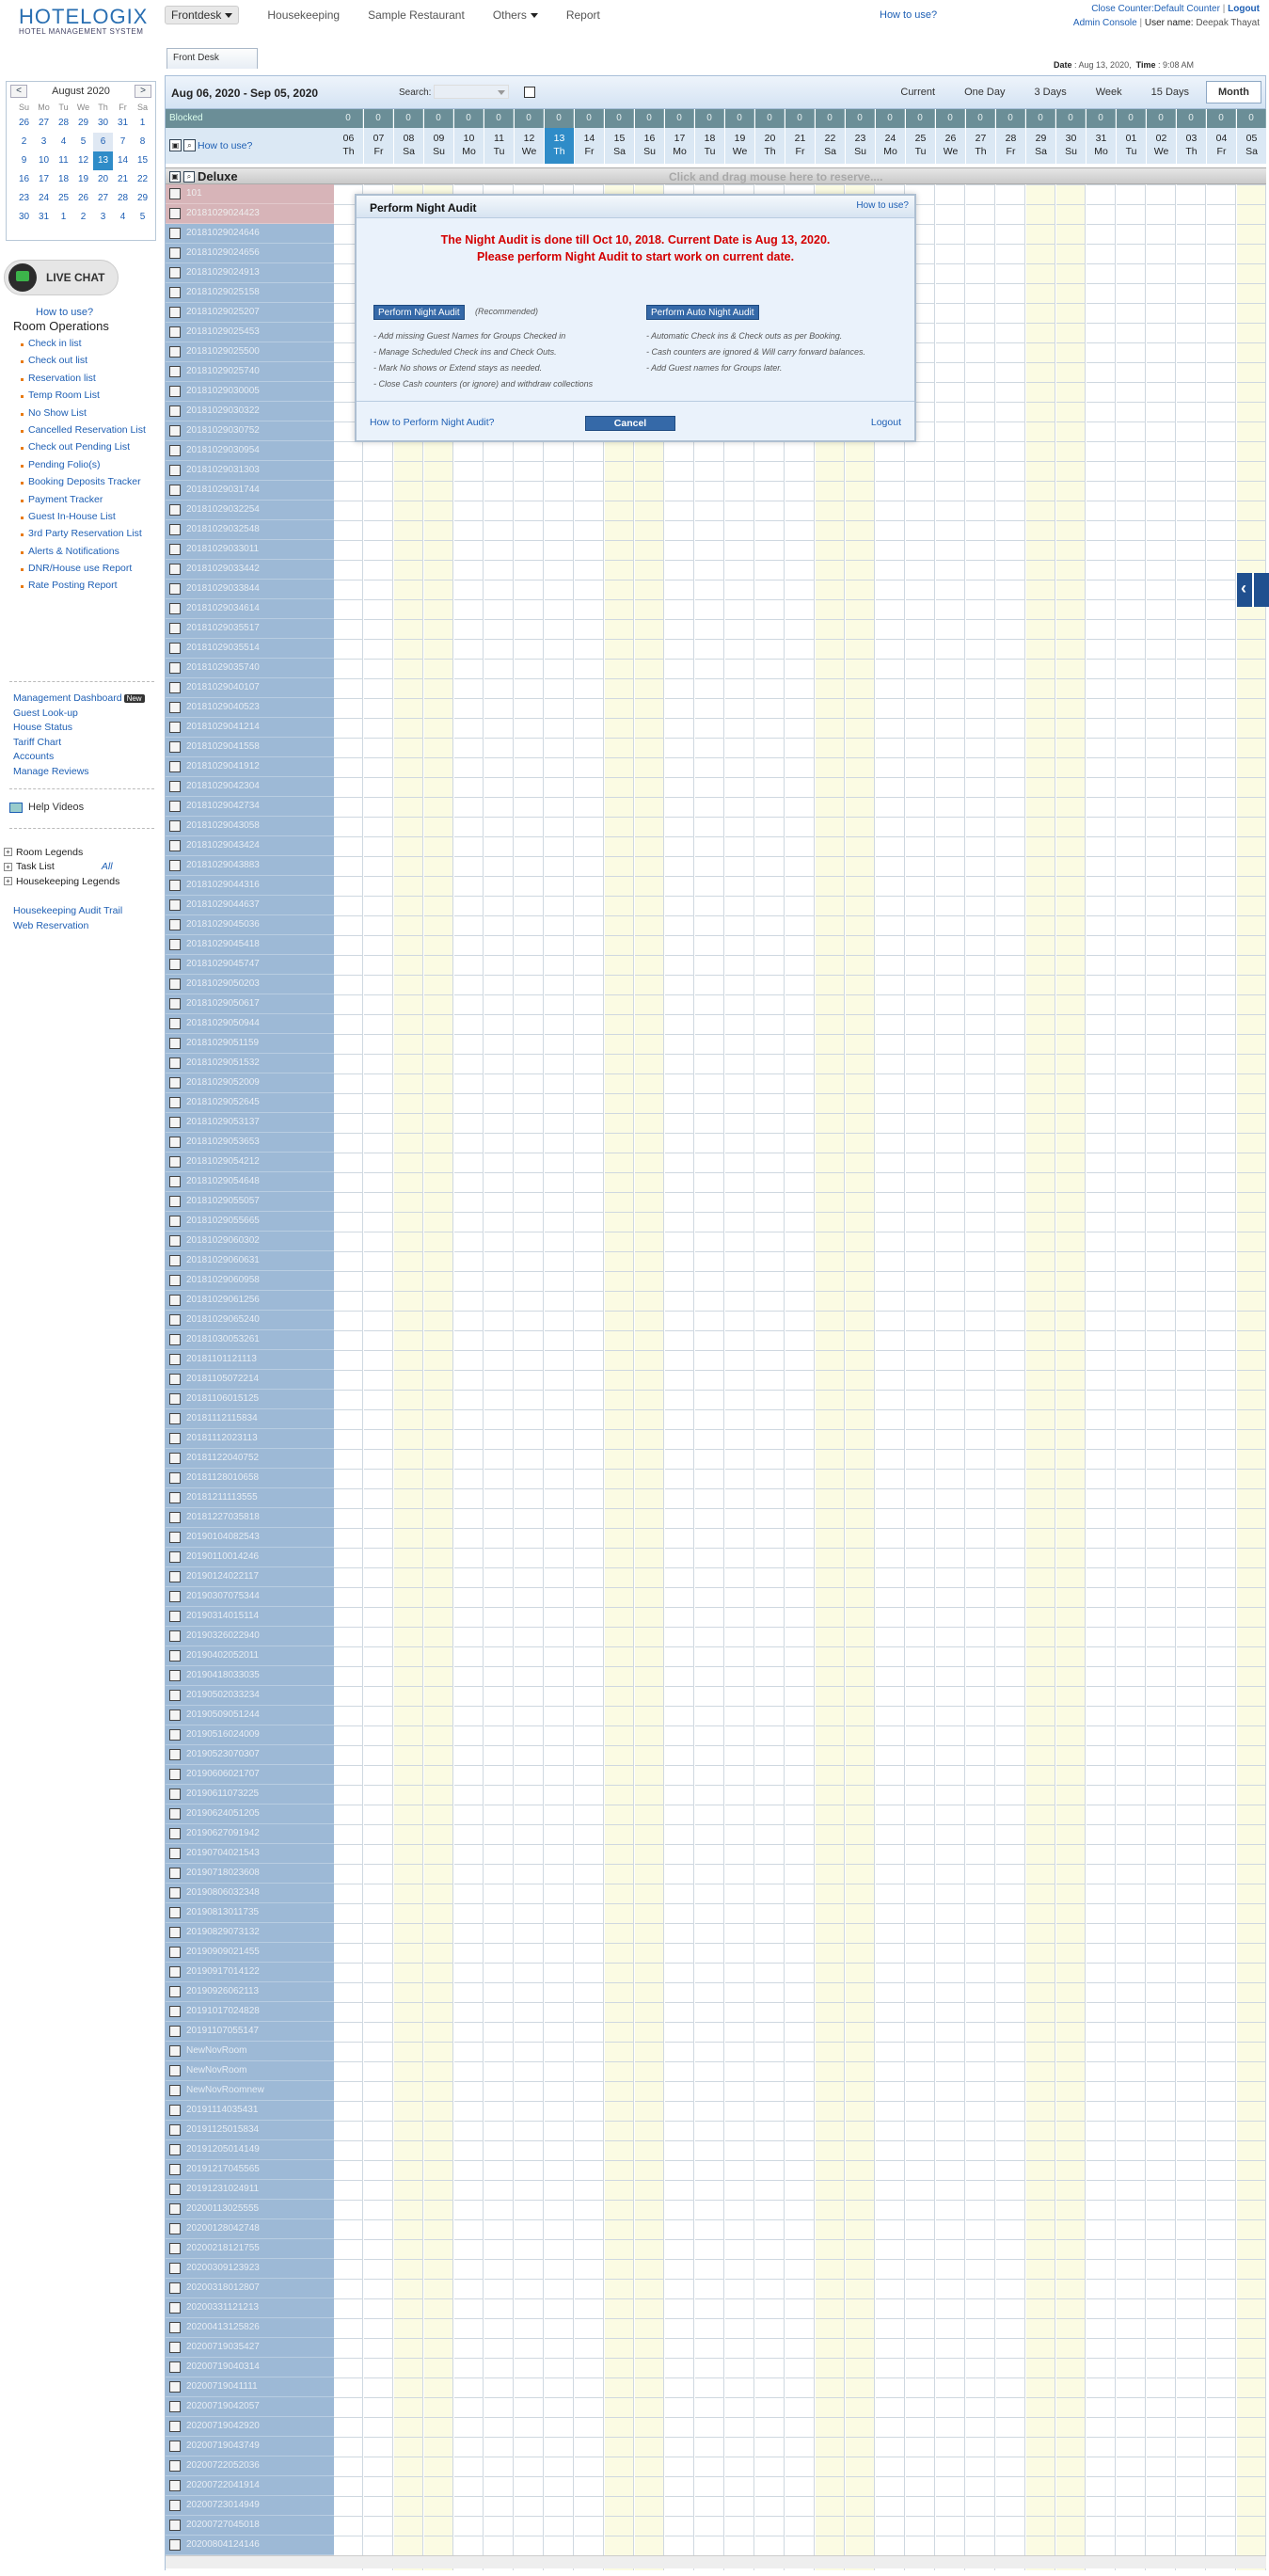  Describe the element at coordinates (250, 431) in the screenshot. I see `room-row: 20181029030752` at that location.